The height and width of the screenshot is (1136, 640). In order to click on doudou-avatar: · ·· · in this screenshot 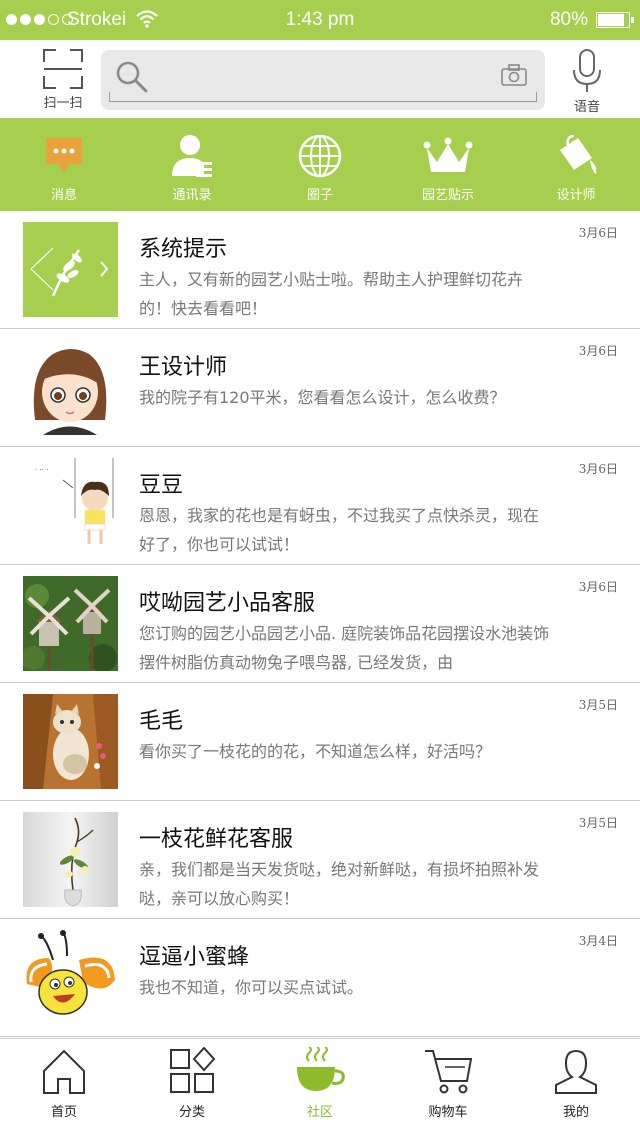, I will do `click(70, 505)`.